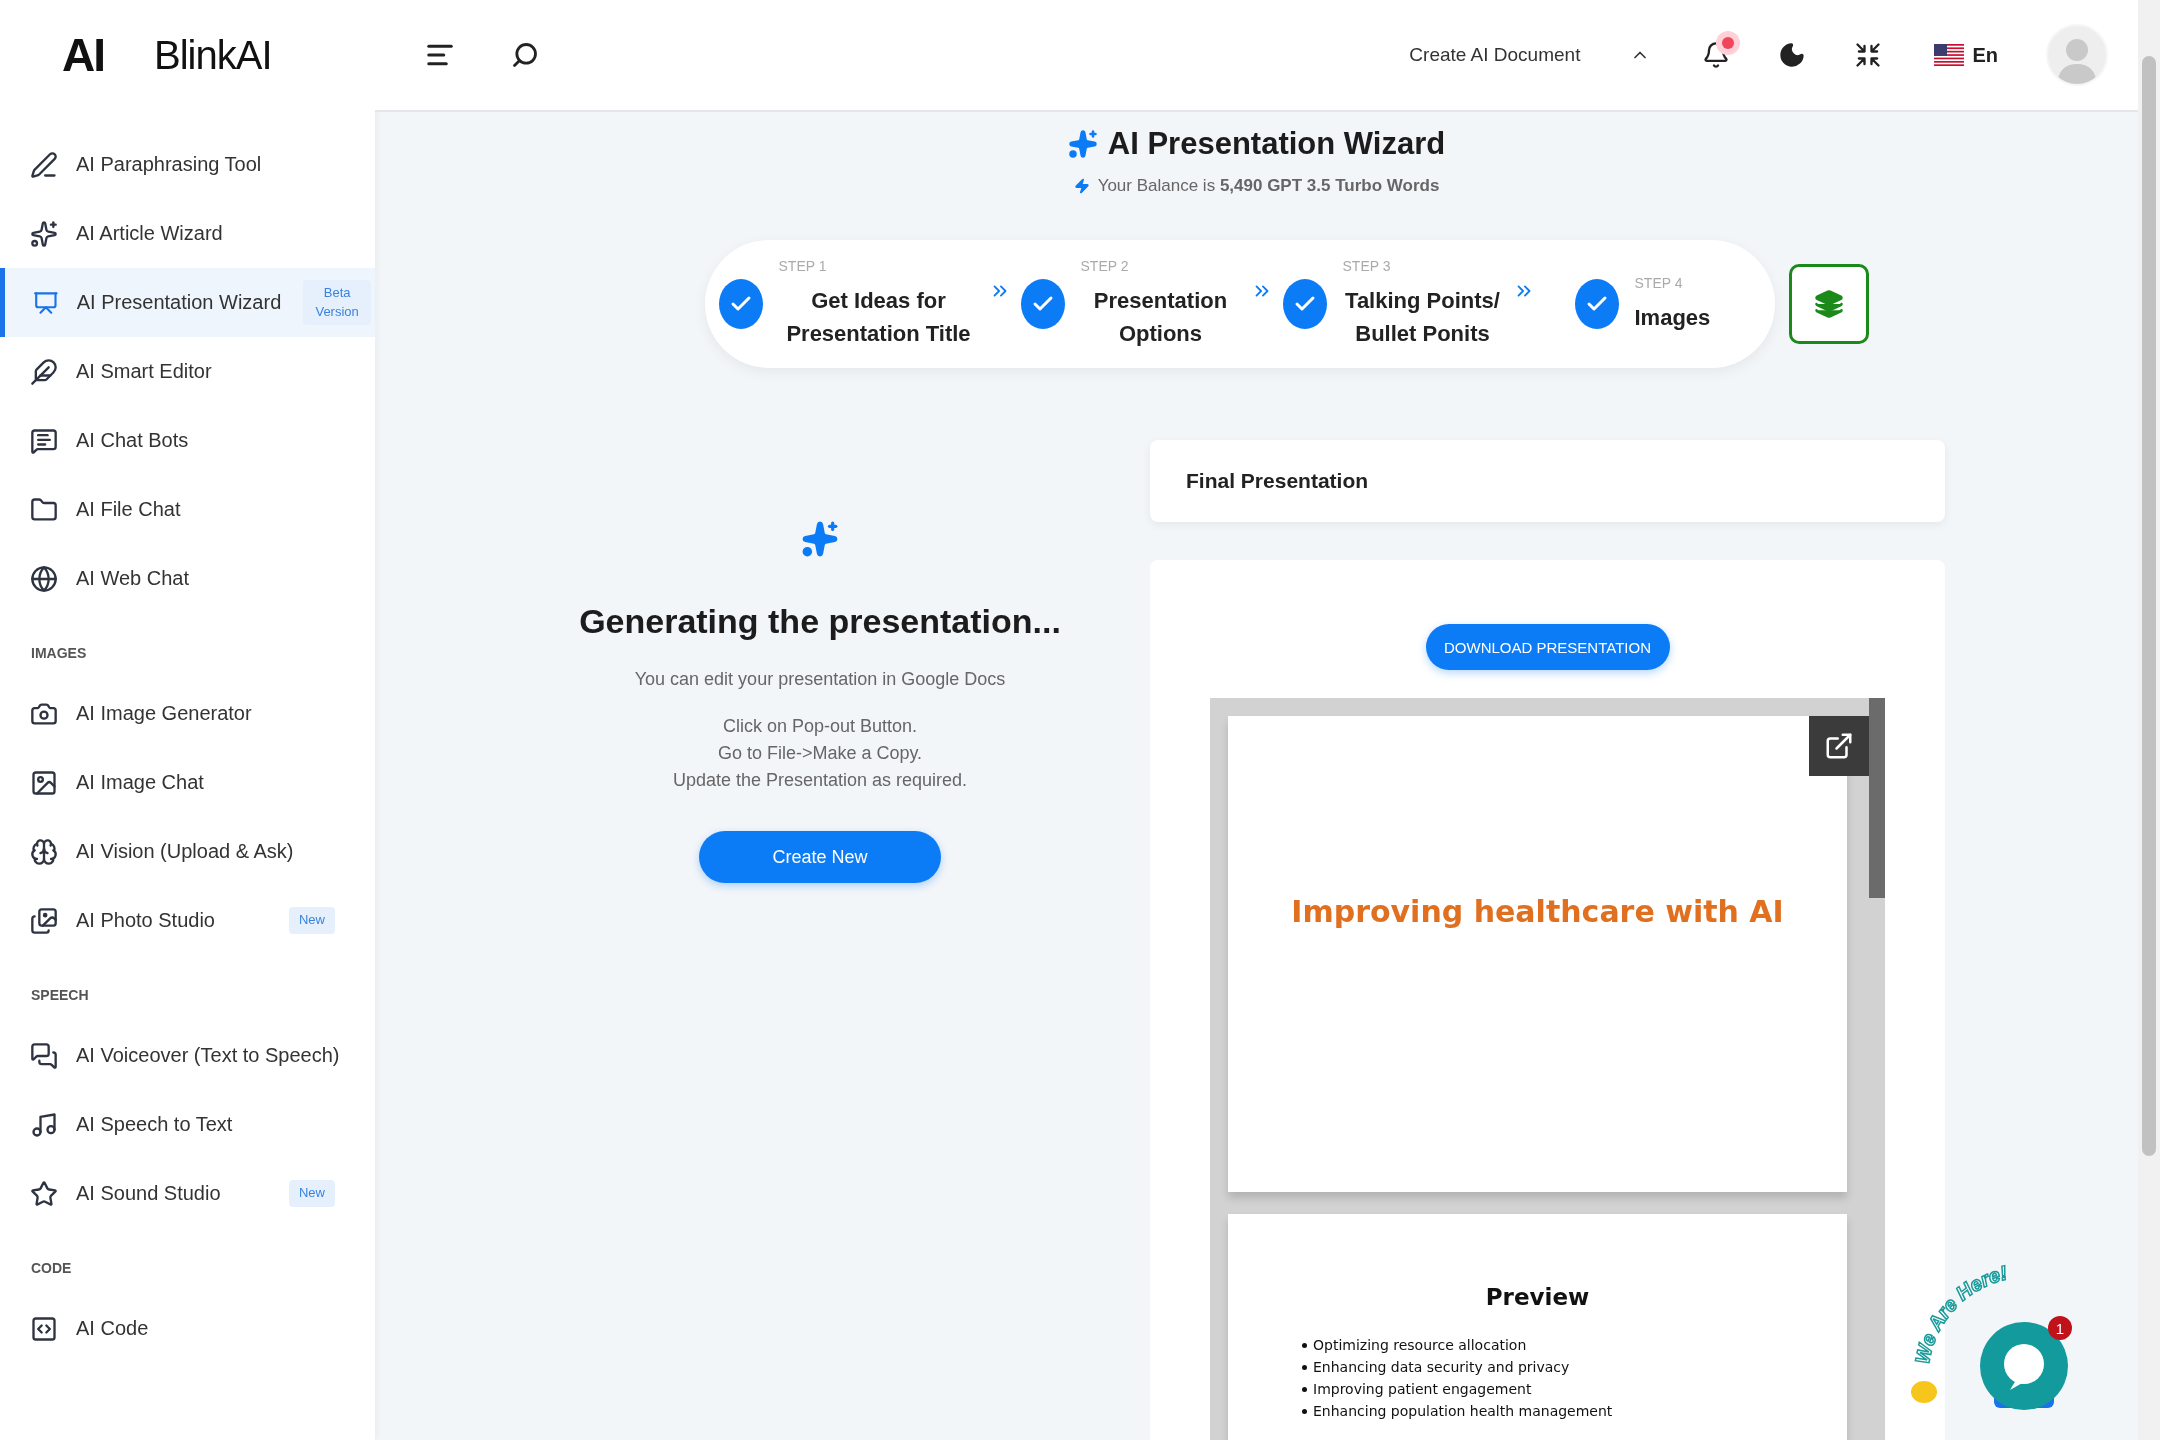 Image resolution: width=2160 pixels, height=1440 pixels. I want to click on sidebar-item: AI Article Wizard, so click(187, 233).